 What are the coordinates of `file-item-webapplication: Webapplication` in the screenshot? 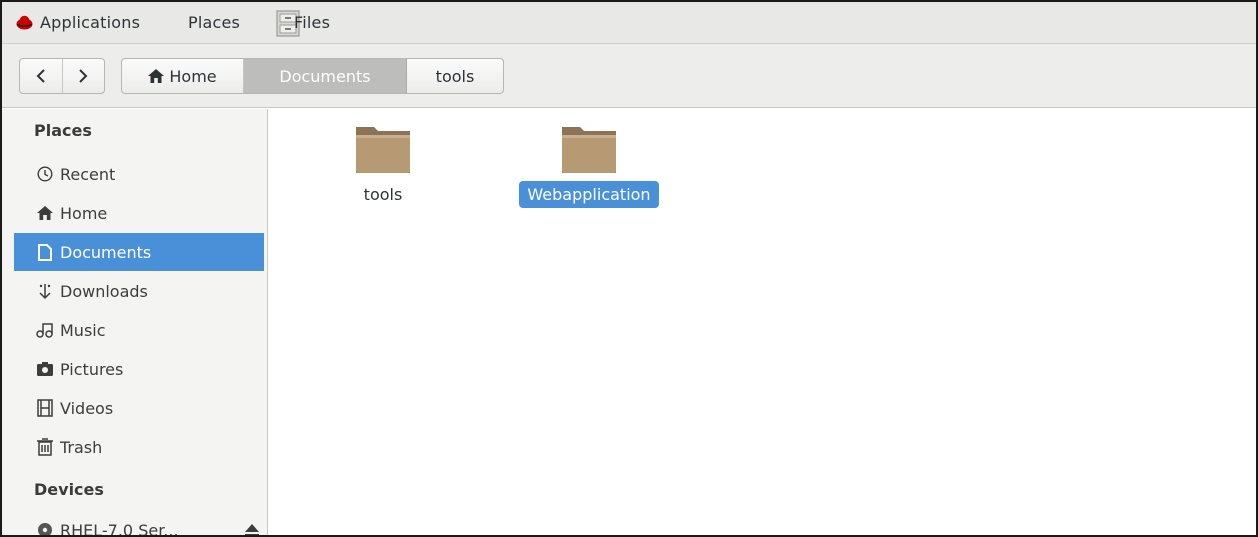 It's located at (589, 165).